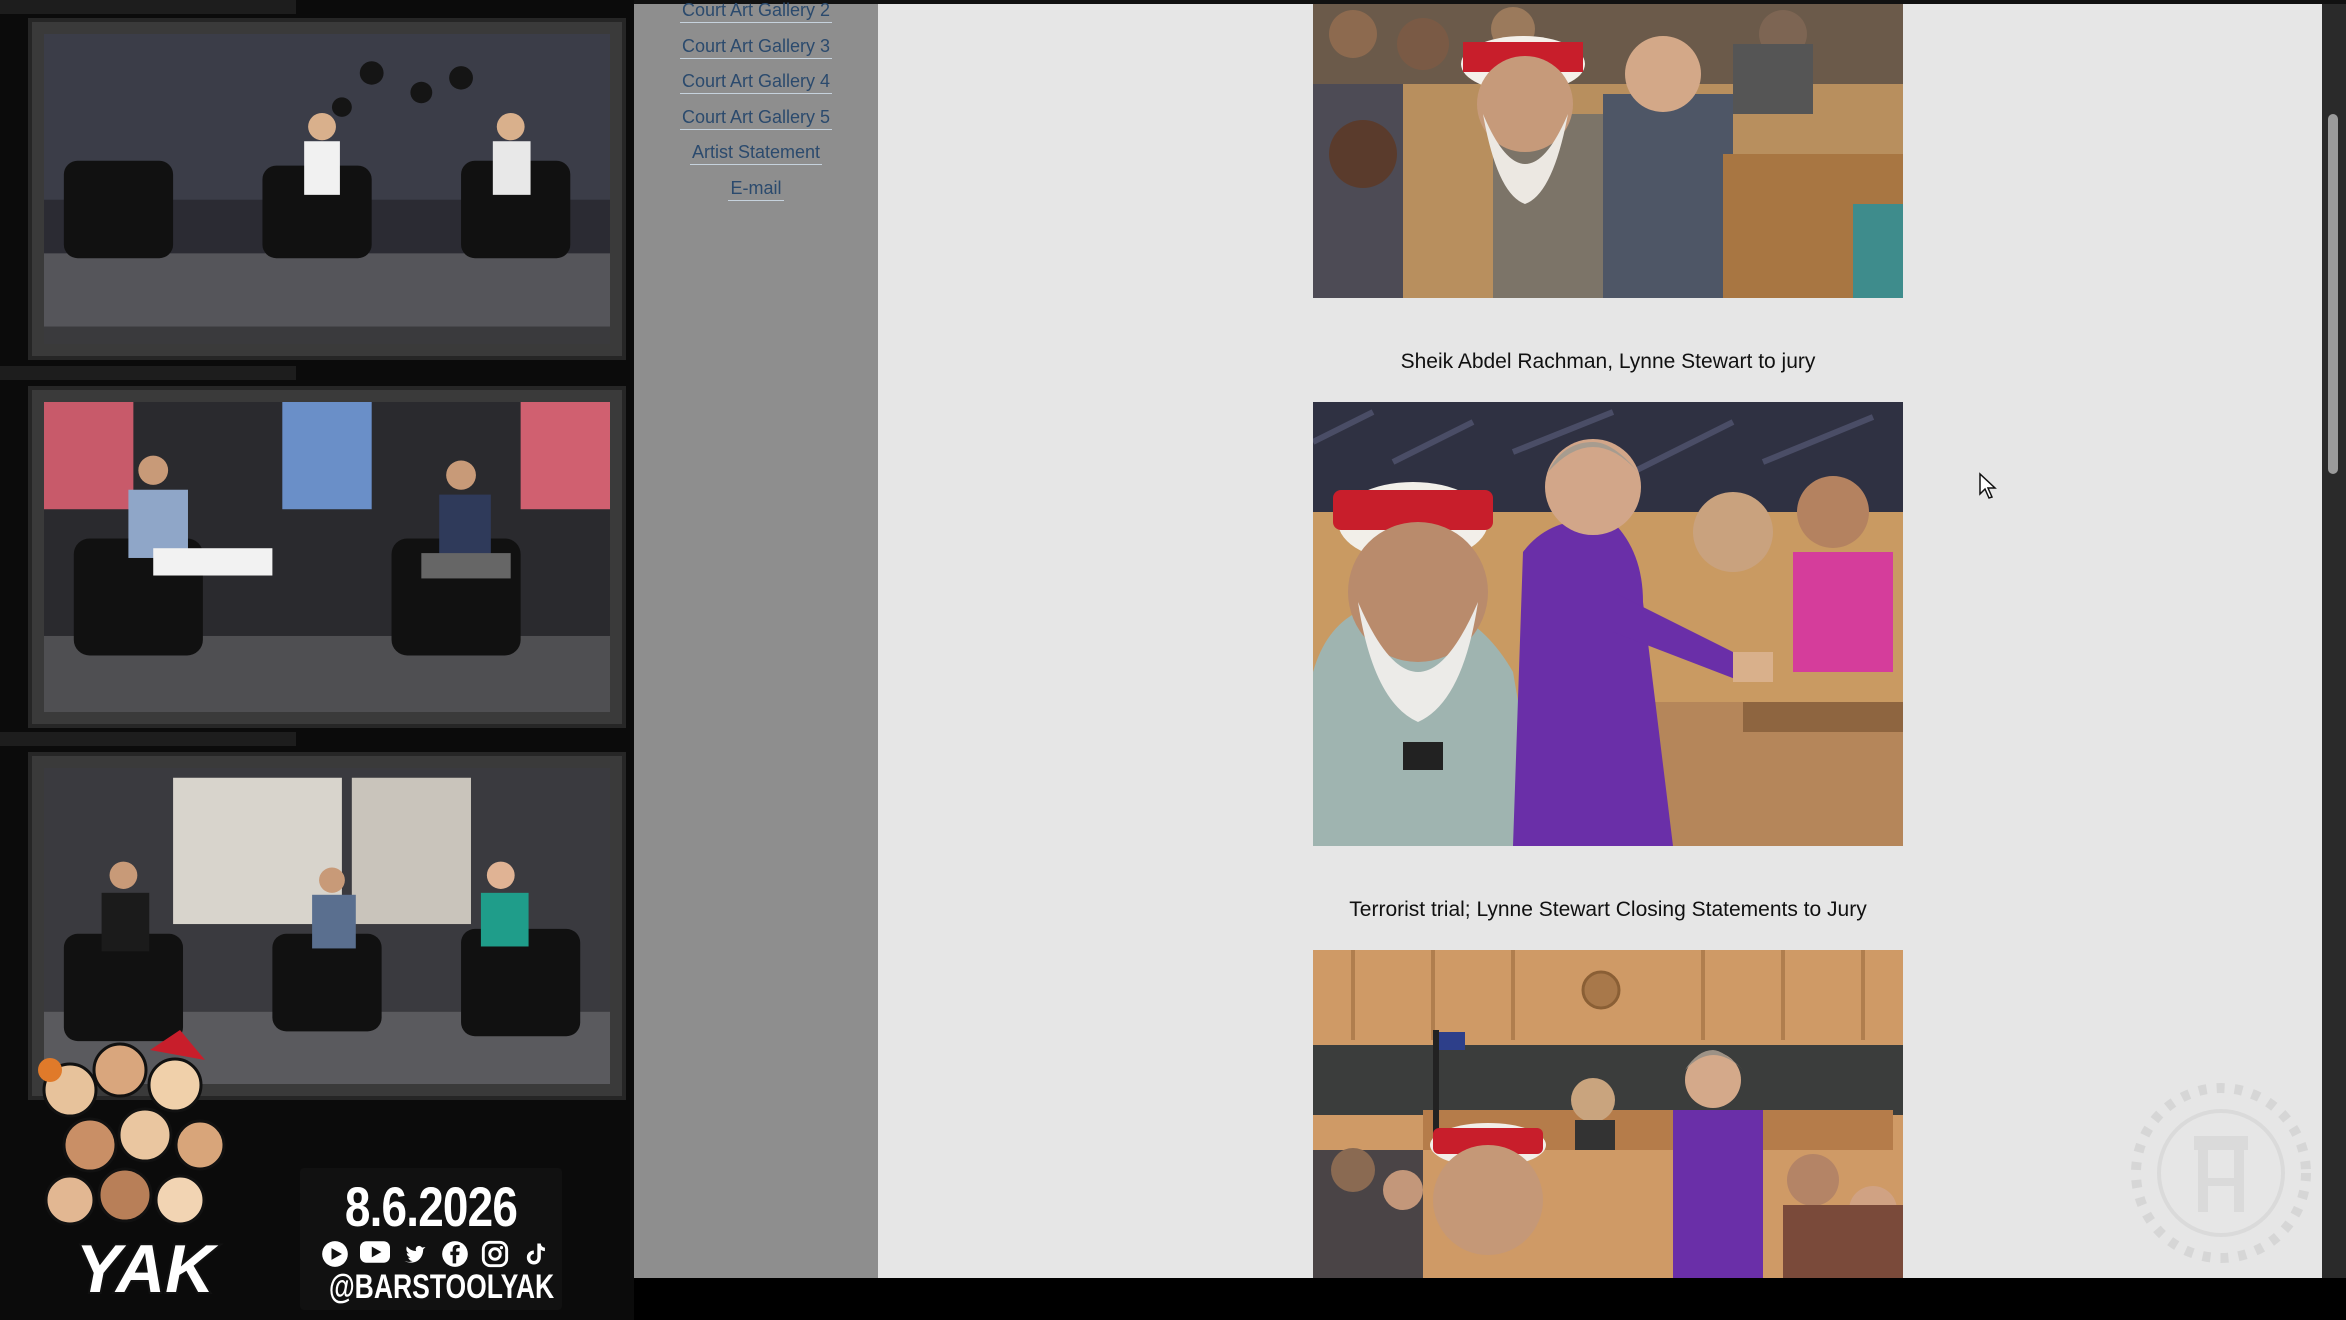  What do you see at coordinates (2221, 1173) in the screenshot?
I see `barstool-watermark-icon` at bounding box center [2221, 1173].